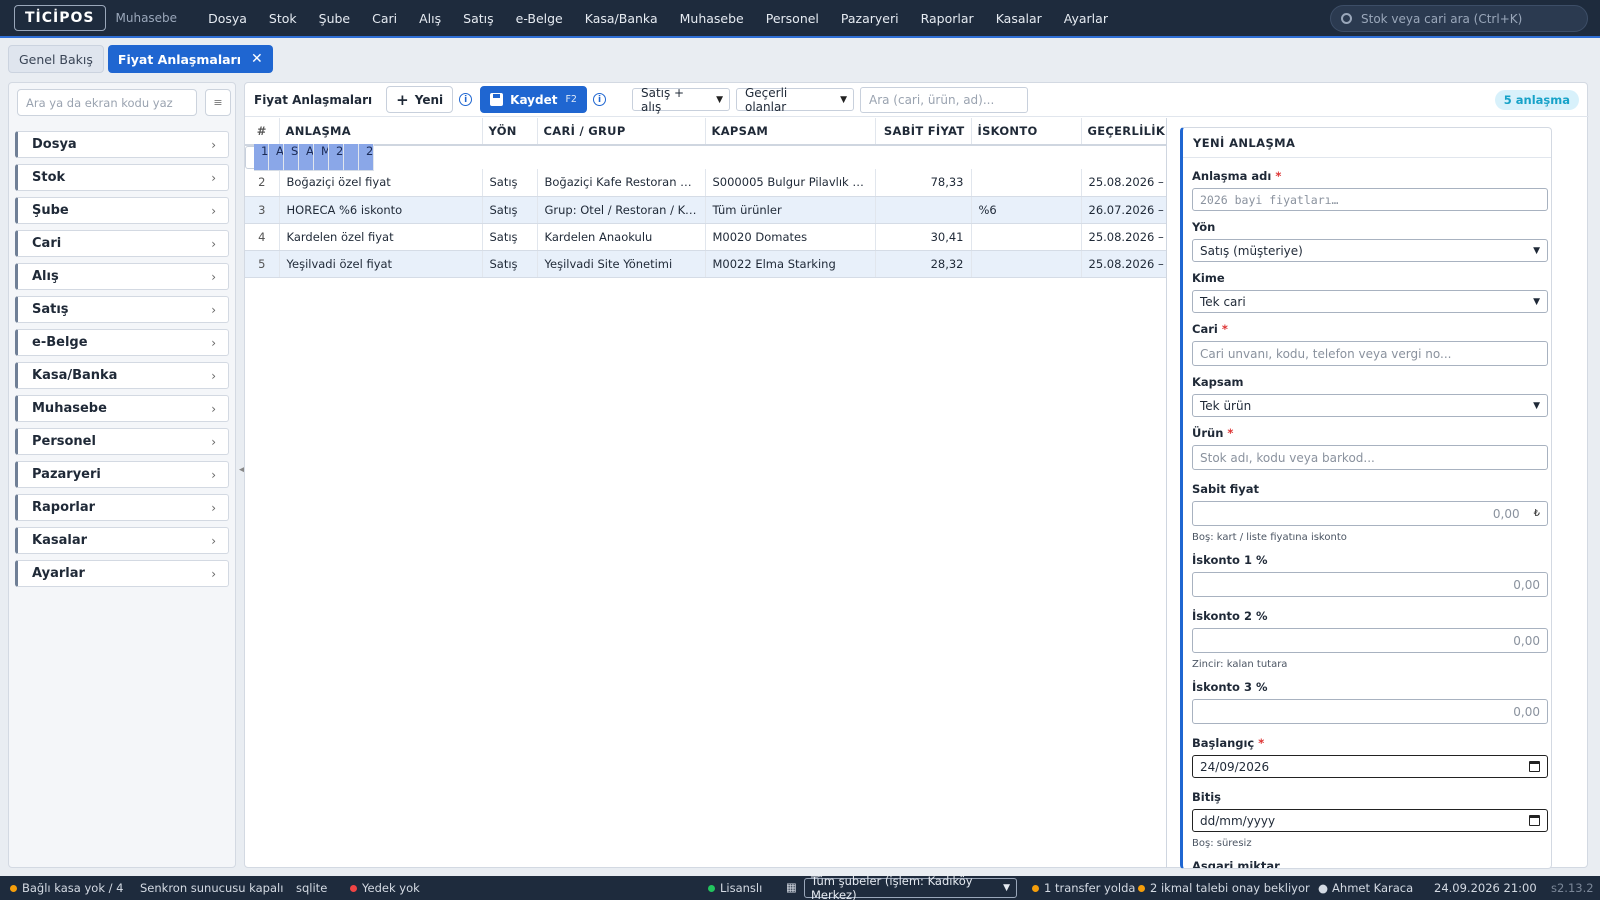 This screenshot has width=1600, height=900. I want to click on cell-price: 271,92, so click(336, 157).